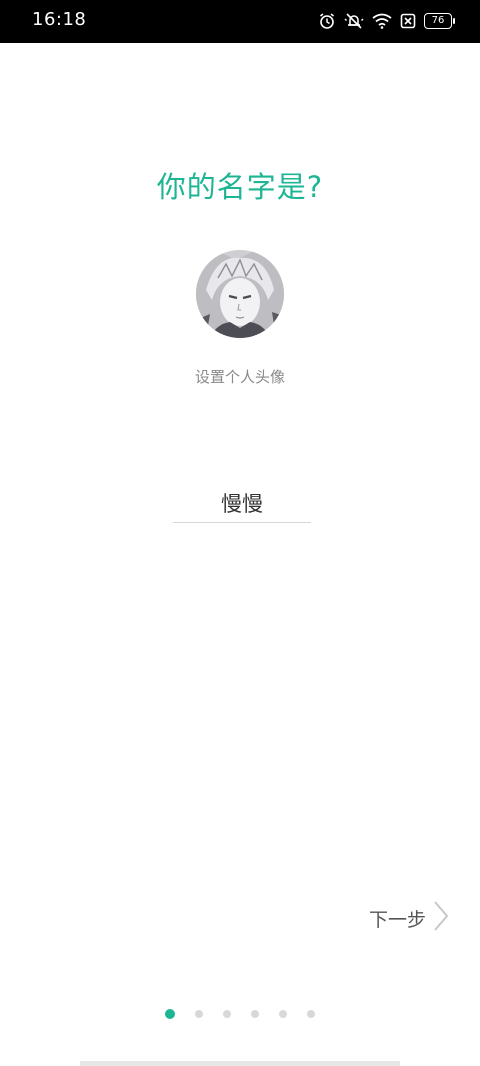 Image resolution: width=480 pixels, height=1066 pixels. I want to click on page-title: 你的名字是?, so click(240, 187).